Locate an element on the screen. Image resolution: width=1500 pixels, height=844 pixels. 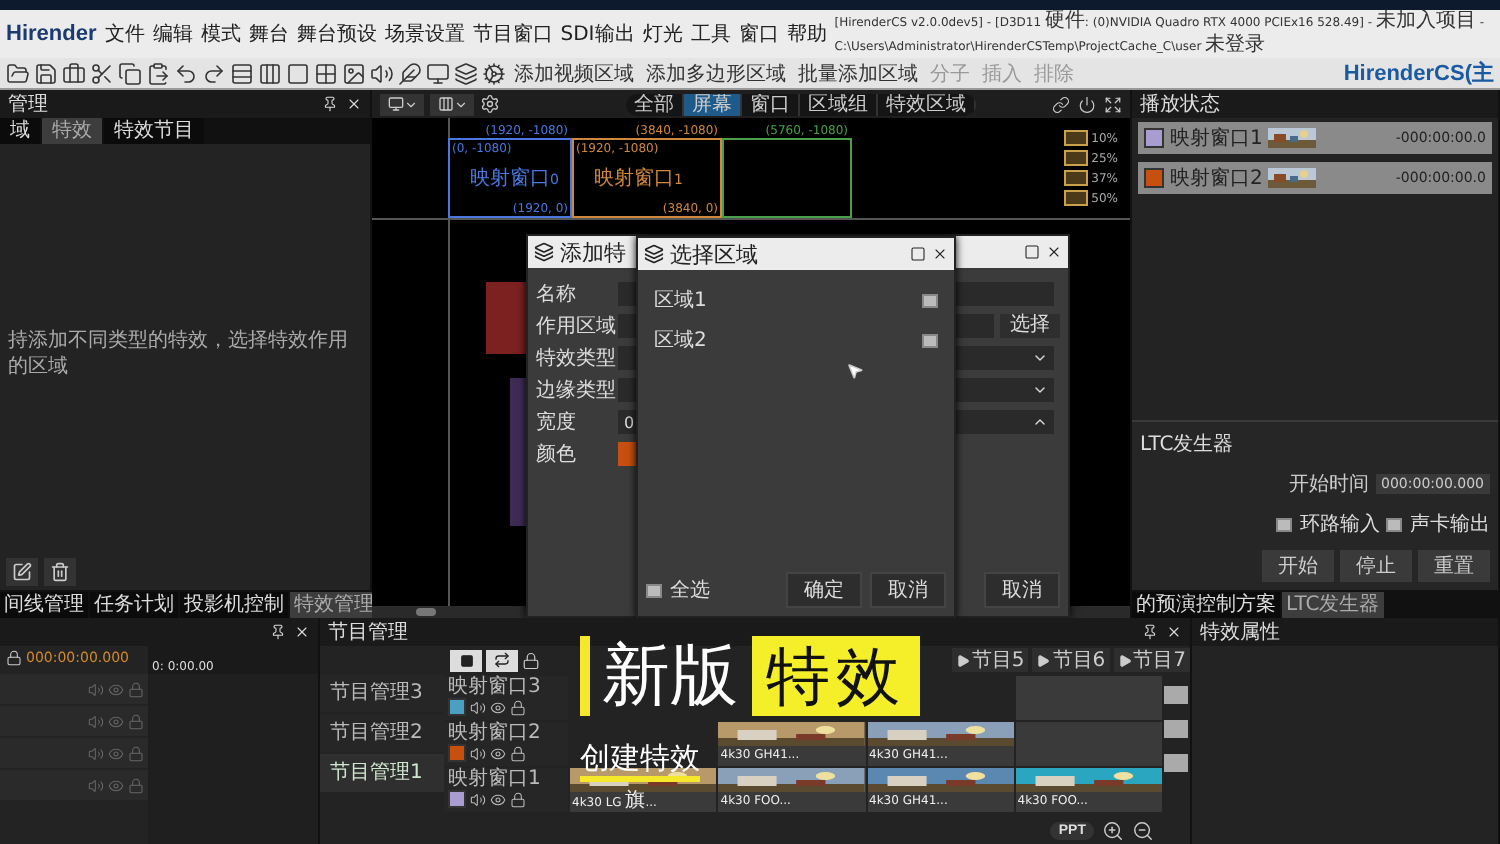
stop-button is located at coordinates (466, 660).